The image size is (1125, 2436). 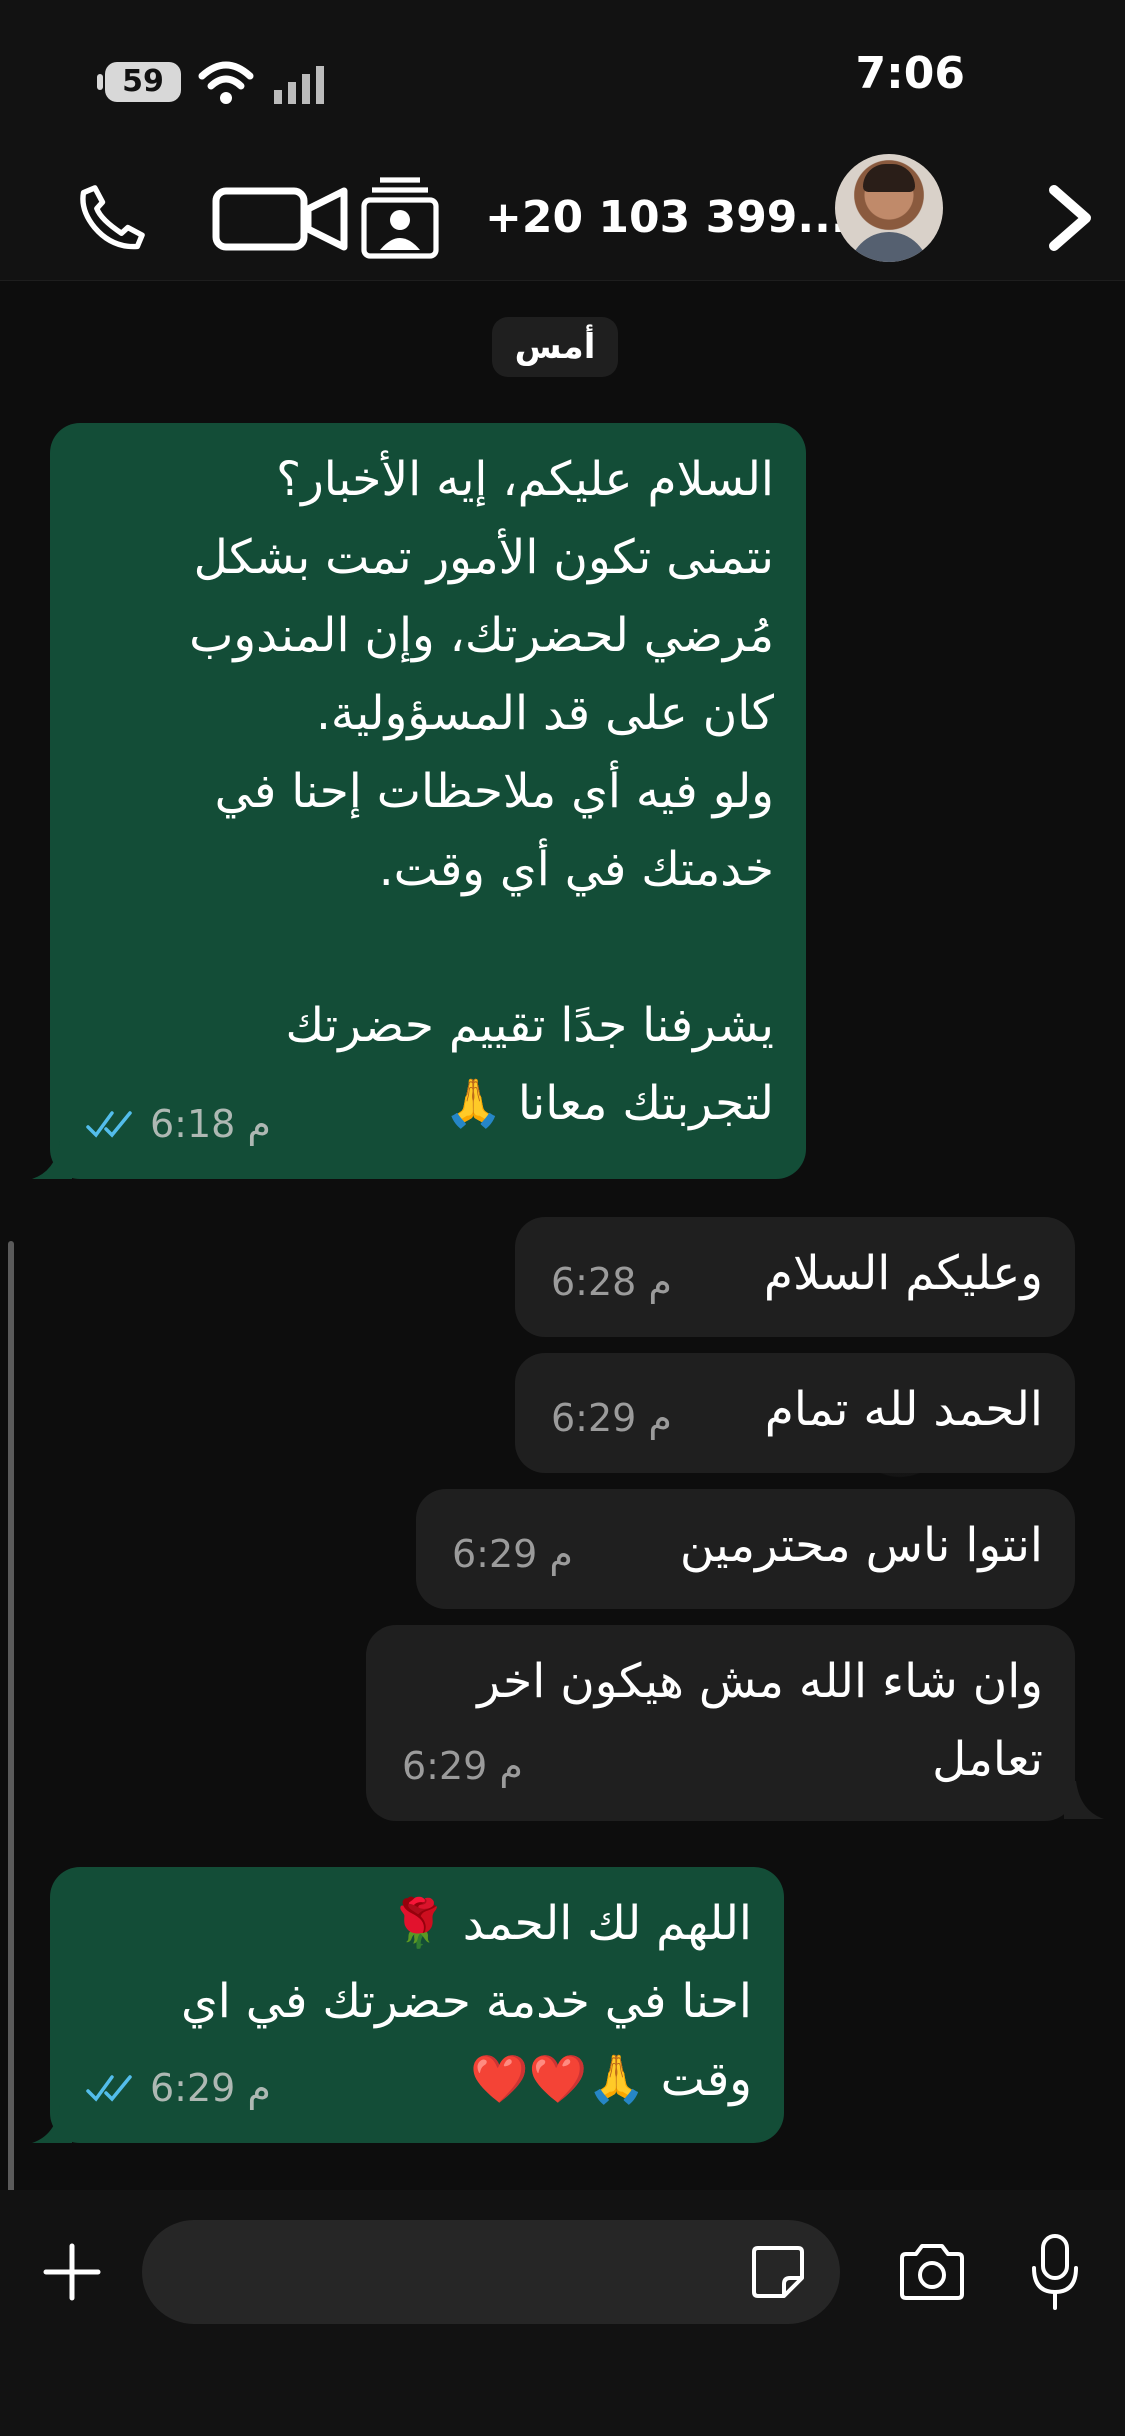 I want to click on phone-icon, so click(x=112, y=217).